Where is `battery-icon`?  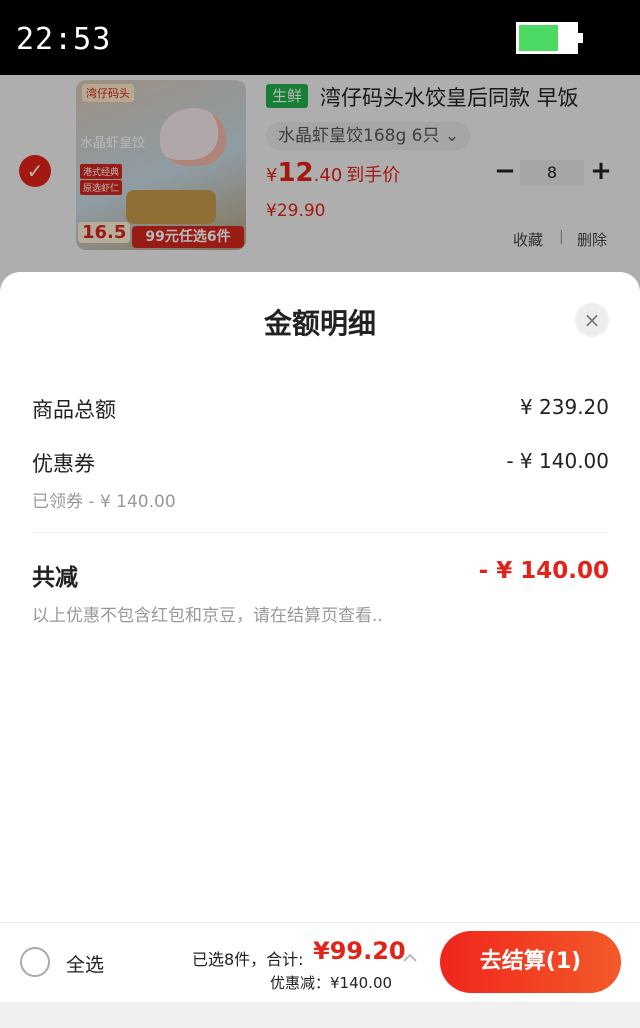
battery-icon is located at coordinates (549, 38).